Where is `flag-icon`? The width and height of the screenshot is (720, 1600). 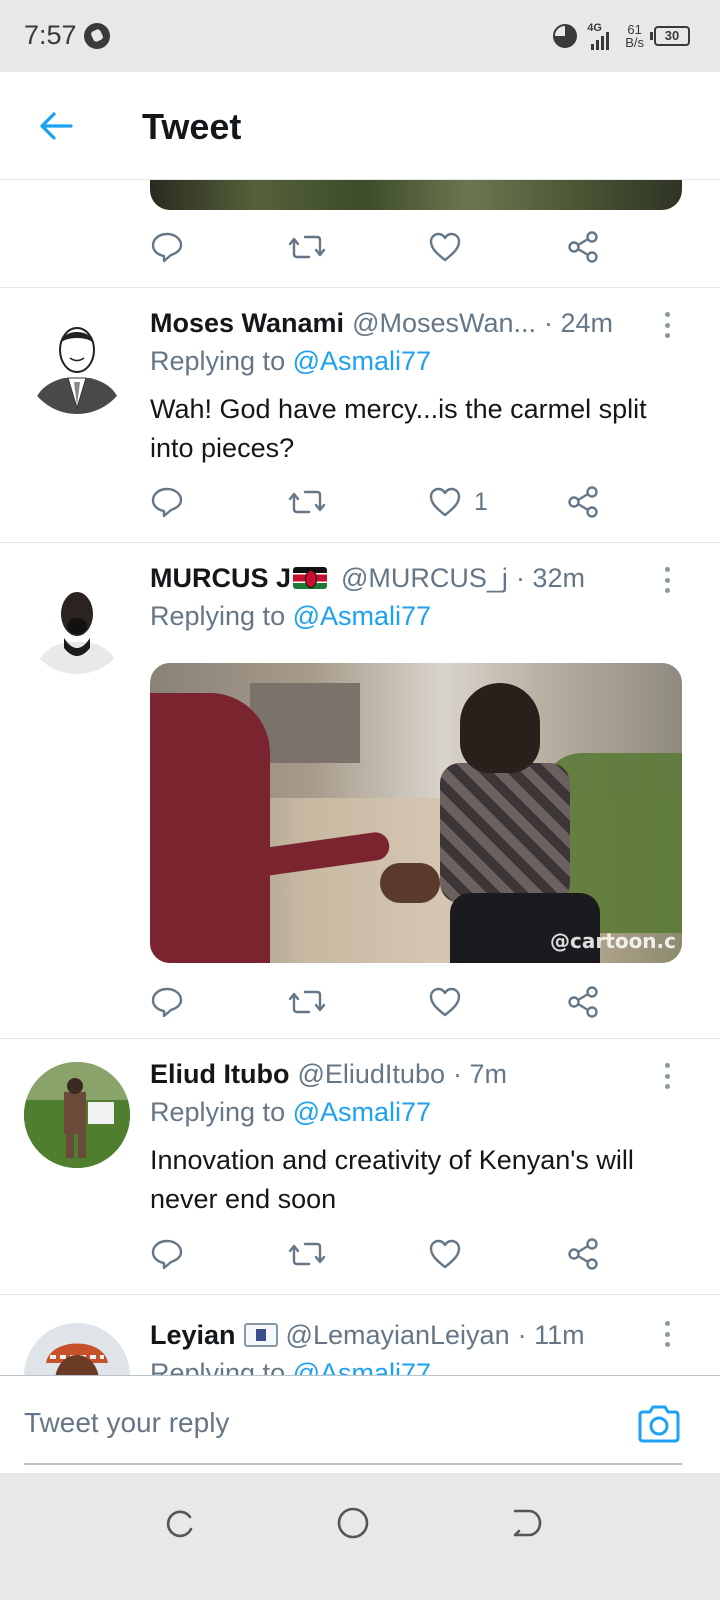
flag-icon is located at coordinates (260, 1335).